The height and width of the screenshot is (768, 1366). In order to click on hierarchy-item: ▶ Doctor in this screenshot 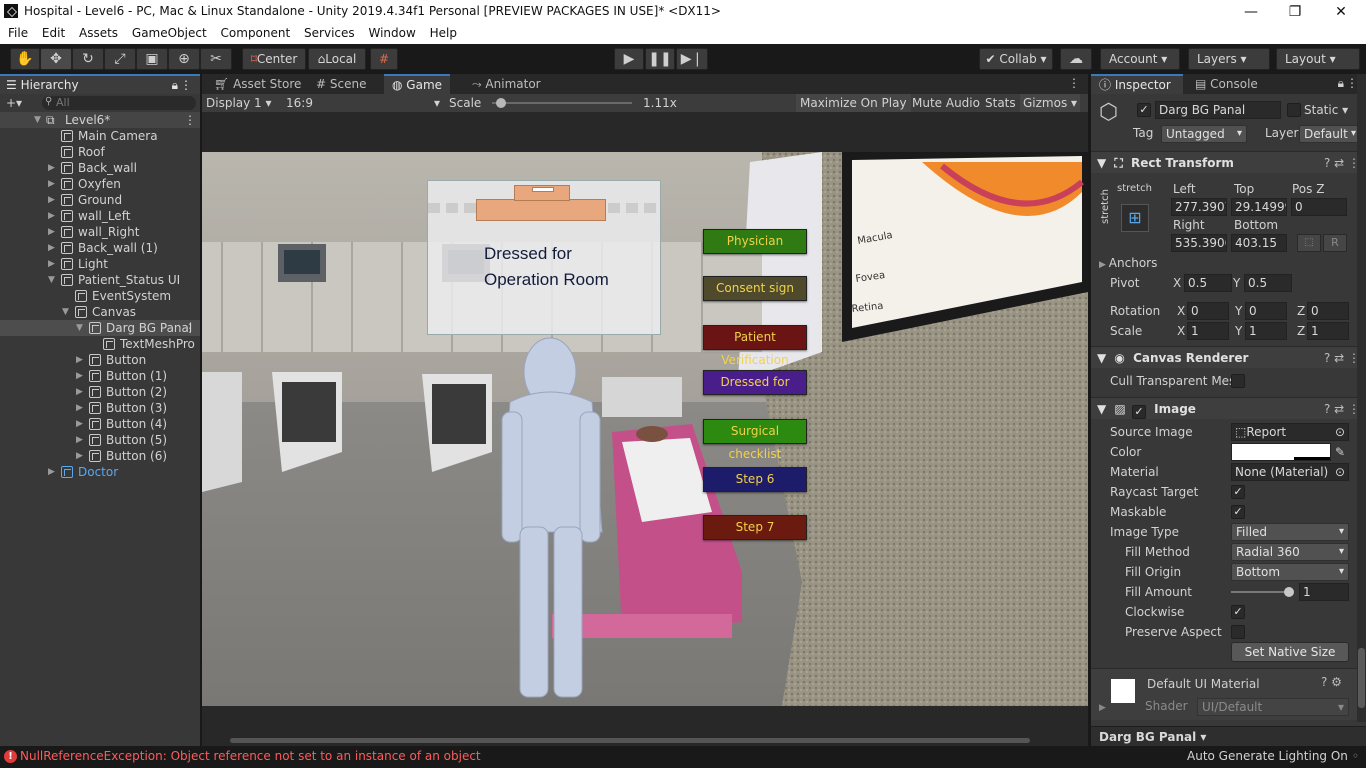, I will do `click(100, 472)`.